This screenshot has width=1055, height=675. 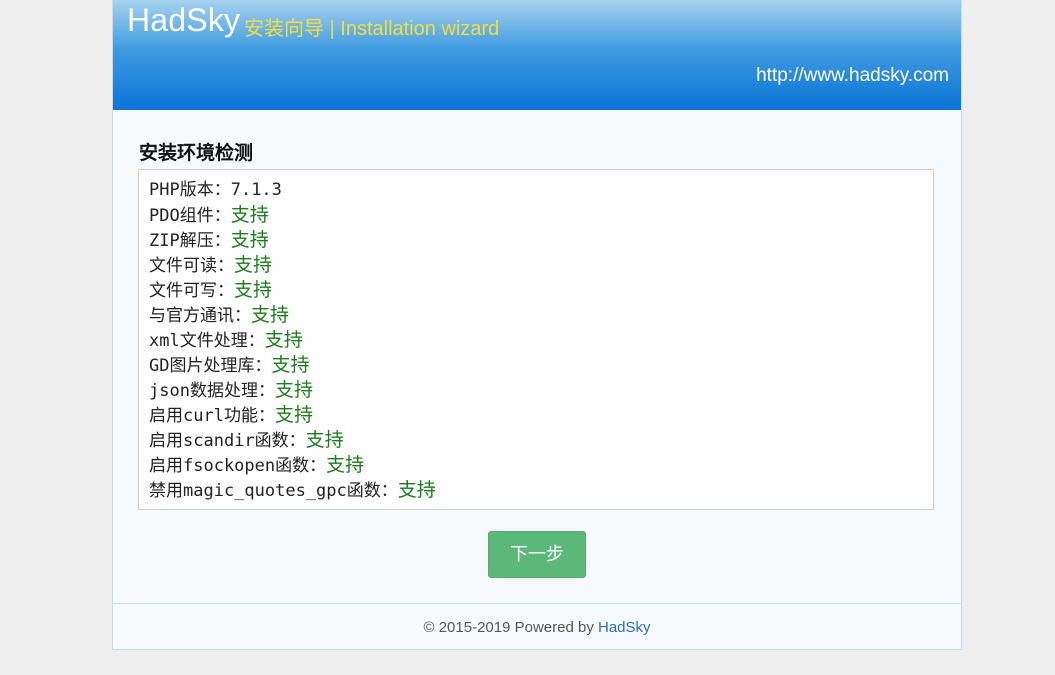 I want to click on check-row: 禁用magic_quotes_gpc函数：支持, so click(x=536, y=490).